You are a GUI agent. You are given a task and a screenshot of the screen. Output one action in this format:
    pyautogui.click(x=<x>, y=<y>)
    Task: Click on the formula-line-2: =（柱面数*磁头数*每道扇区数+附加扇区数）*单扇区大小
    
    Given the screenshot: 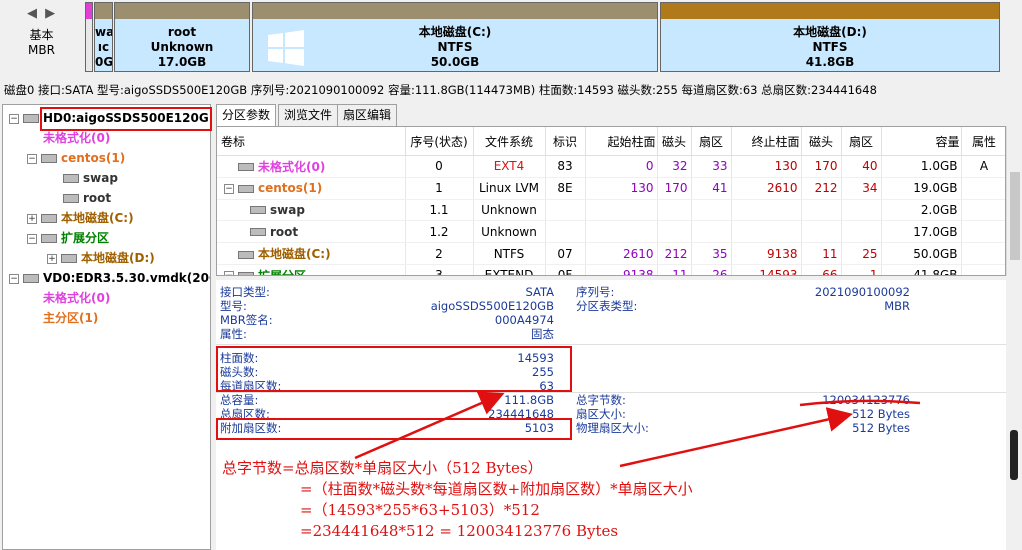 What is the action you would take?
    pyautogui.click(x=496, y=489)
    